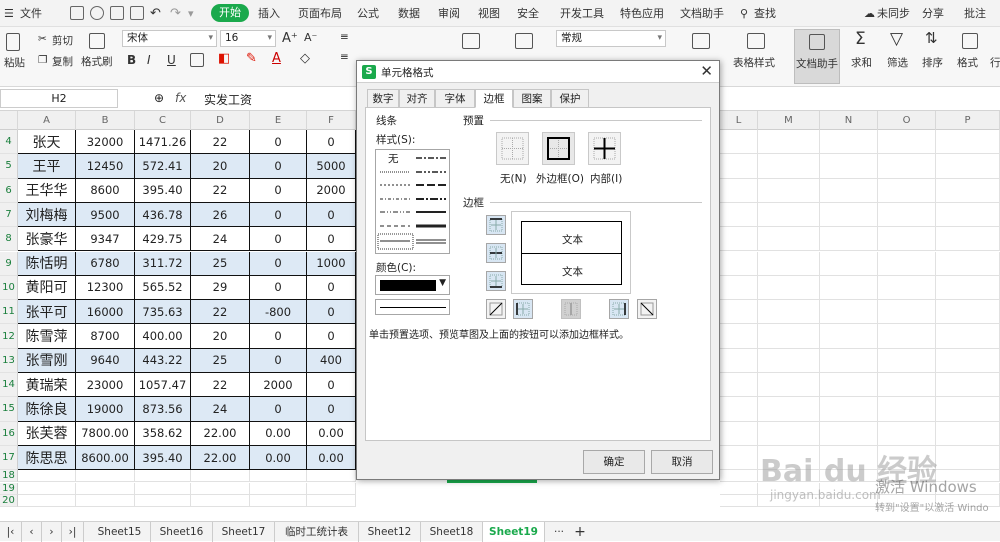 The image size is (1000, 542). I want to click on formula-input: 实发工资, so click(228, 99).